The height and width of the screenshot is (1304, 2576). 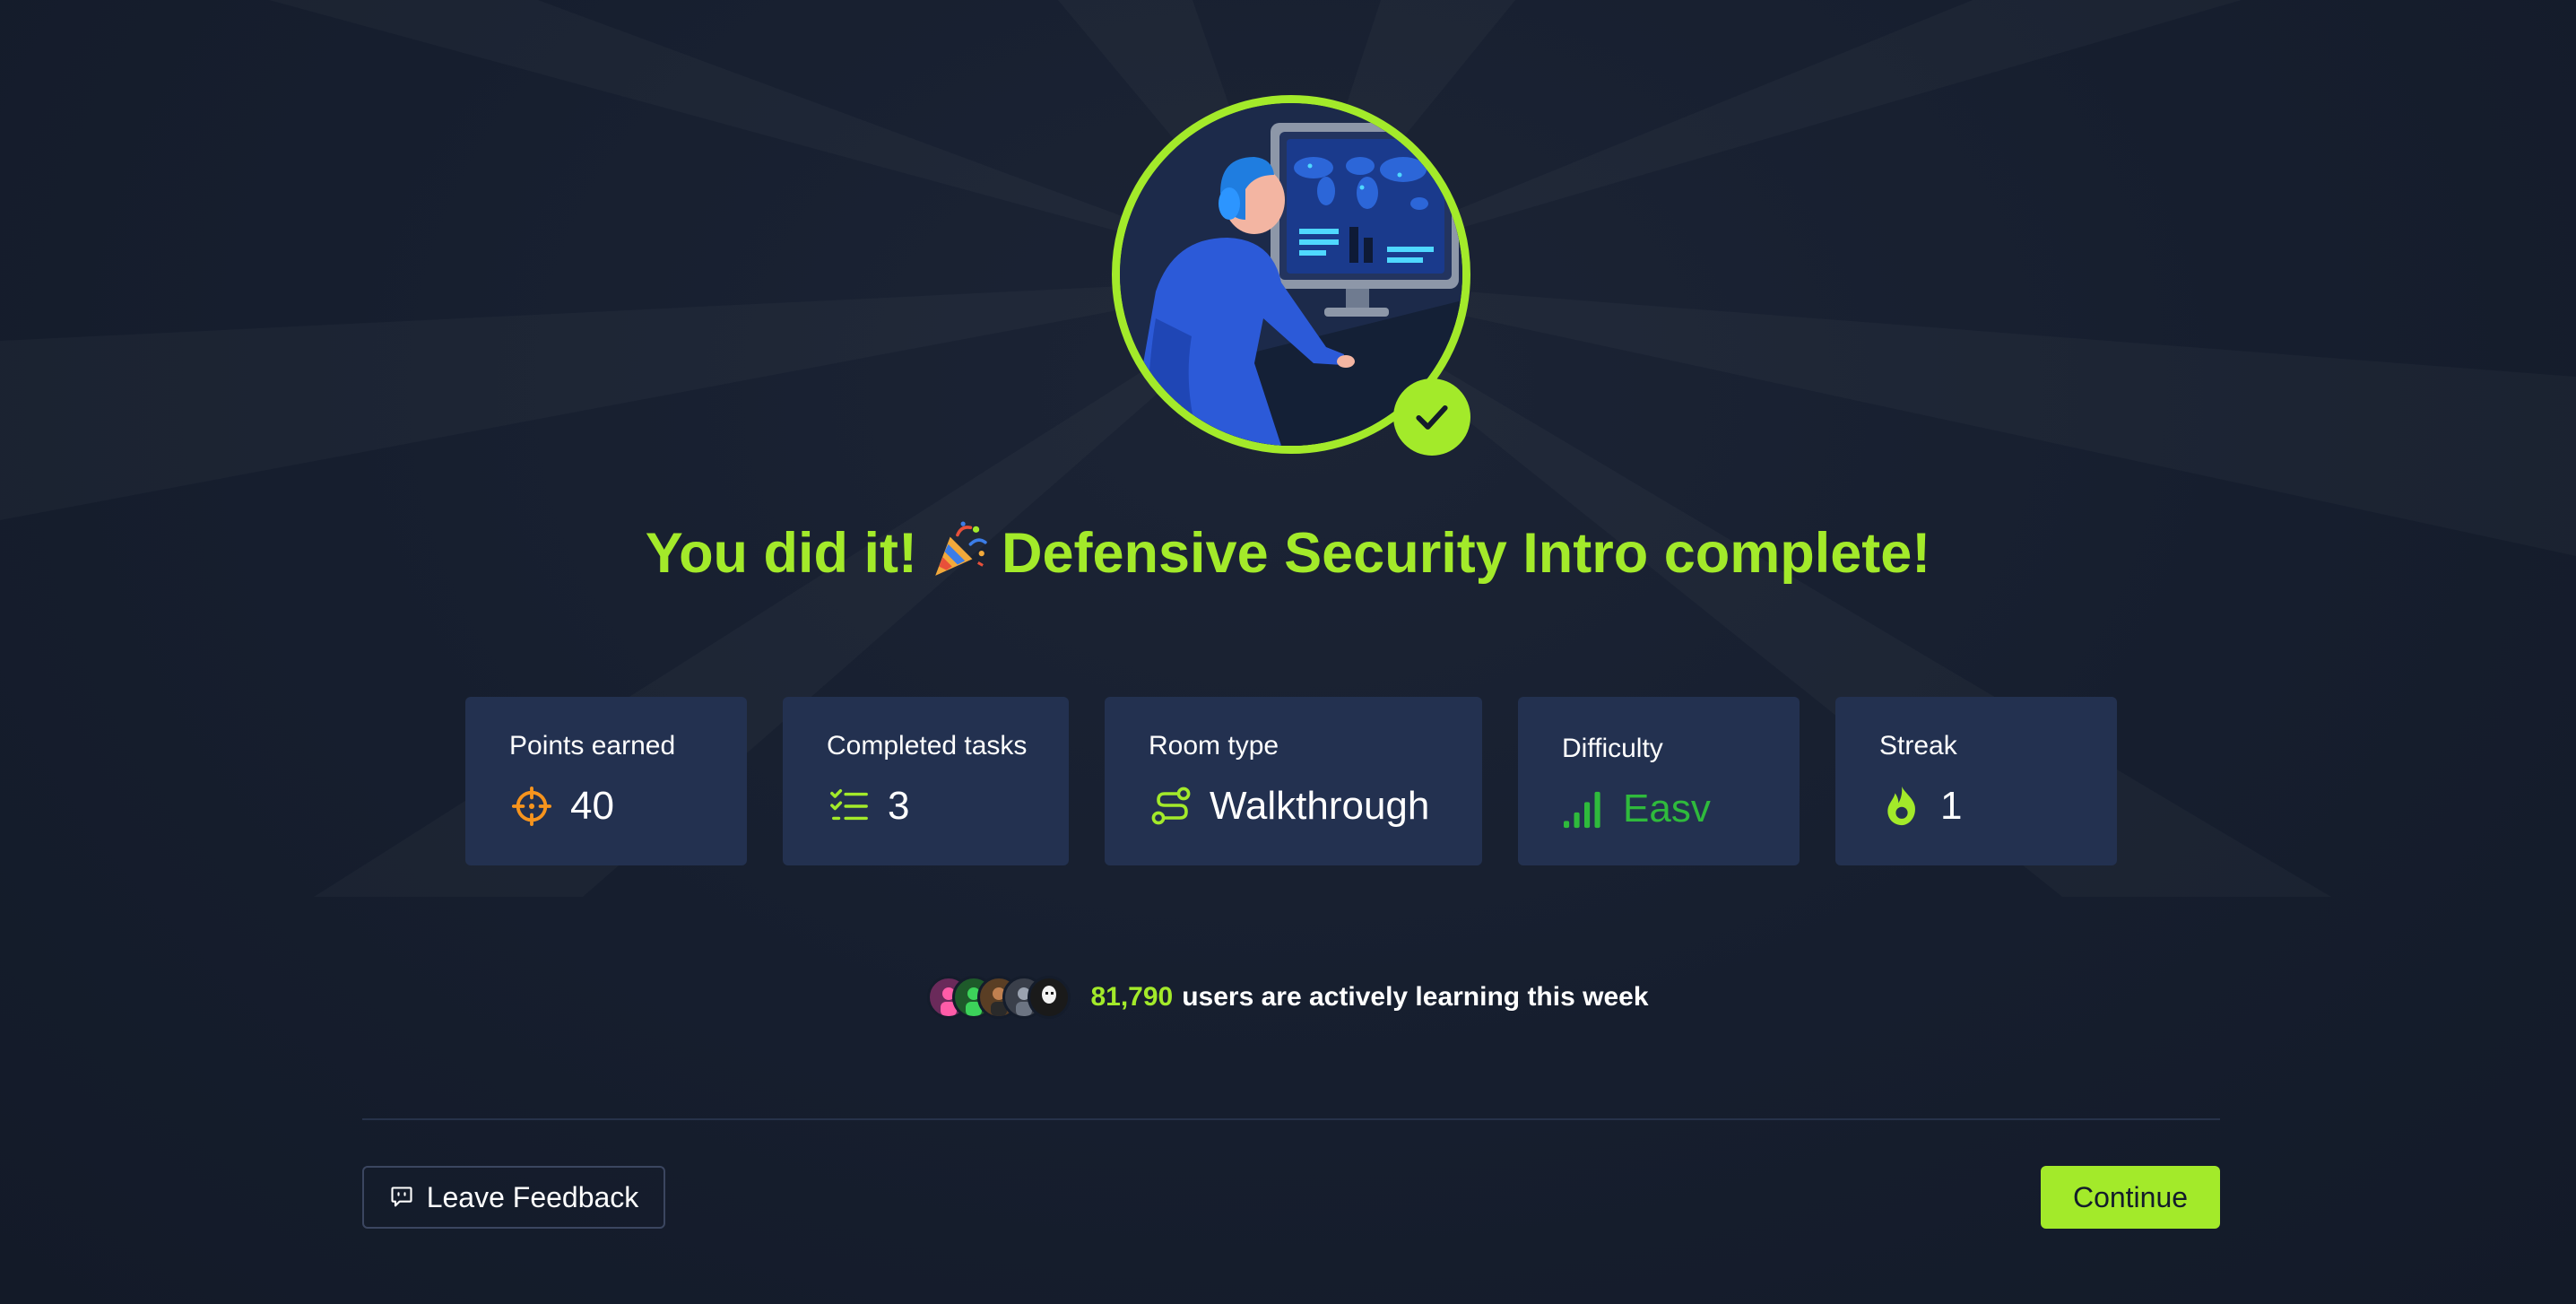 What do you see at coordinates (1612, 748) in the screenshot?
I see `stat-label: Difficulty` at bounding box center [1612, 748].